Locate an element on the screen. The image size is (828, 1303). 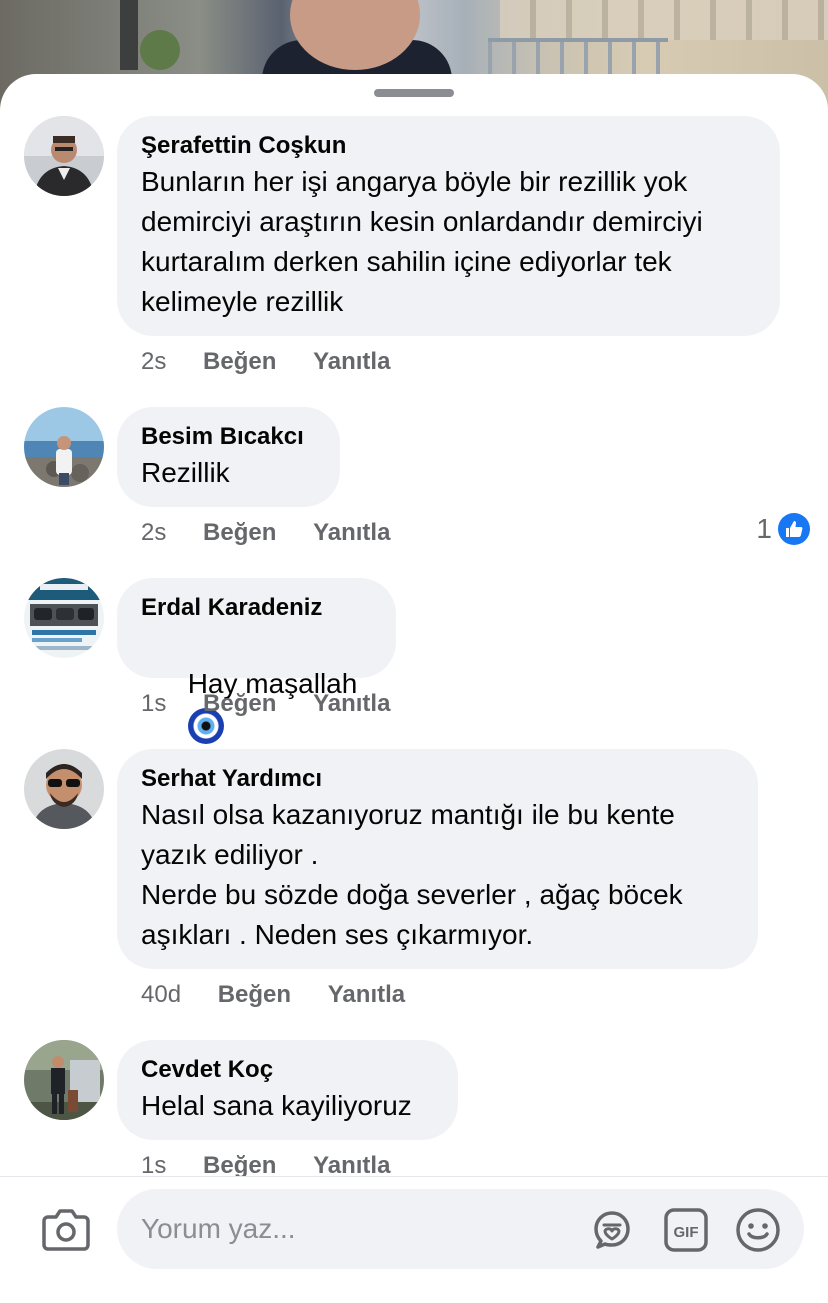
svg-text: GIF is located at coordinates (686, 1232).